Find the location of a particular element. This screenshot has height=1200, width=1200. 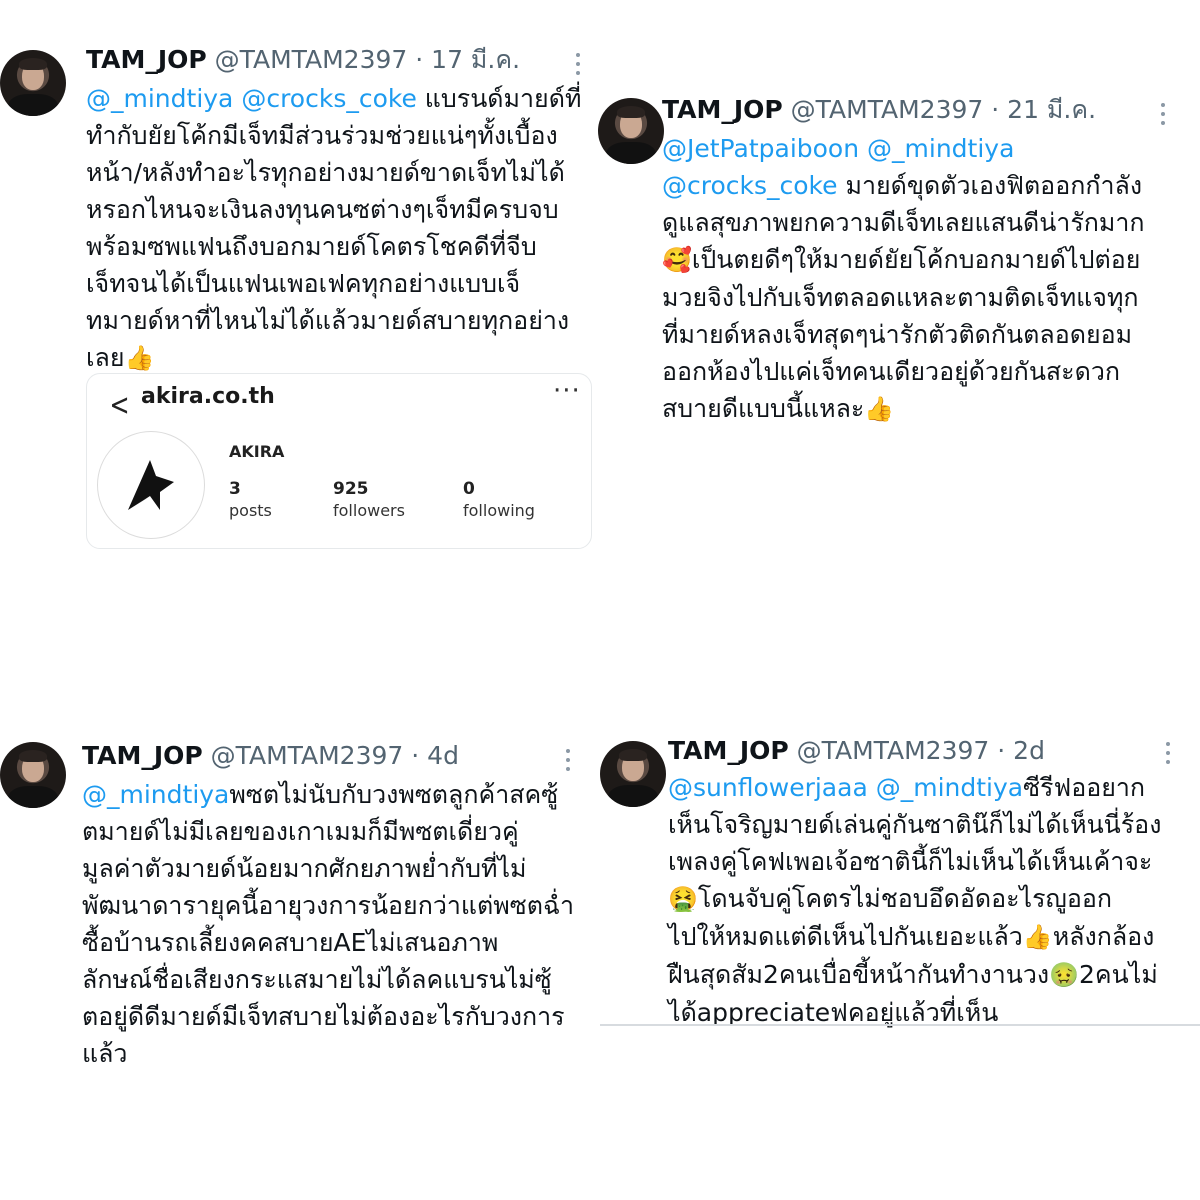

tweet-header: TAM_JOP @TAMTAM2397 · 4d is located at coordinates (270, 756).